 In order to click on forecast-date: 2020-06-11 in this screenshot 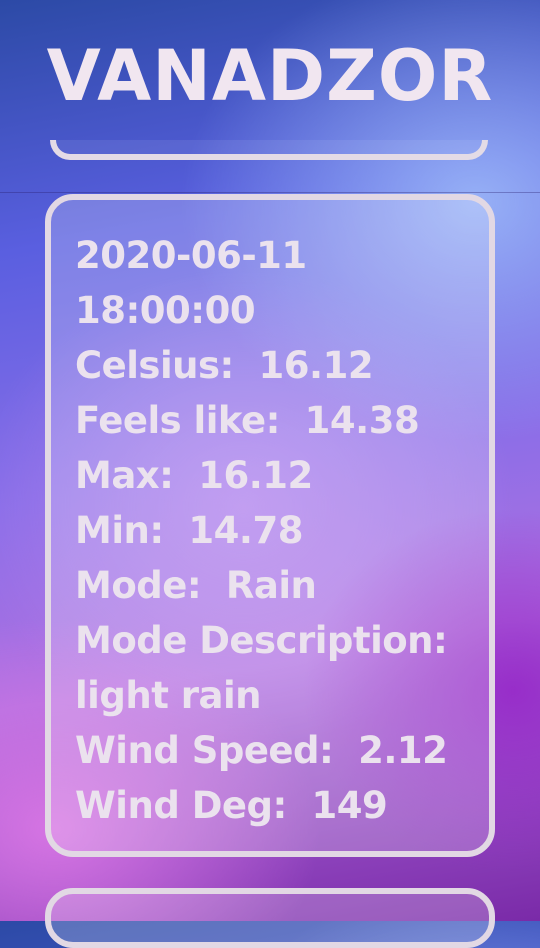, I will do `click(191, 255)`.